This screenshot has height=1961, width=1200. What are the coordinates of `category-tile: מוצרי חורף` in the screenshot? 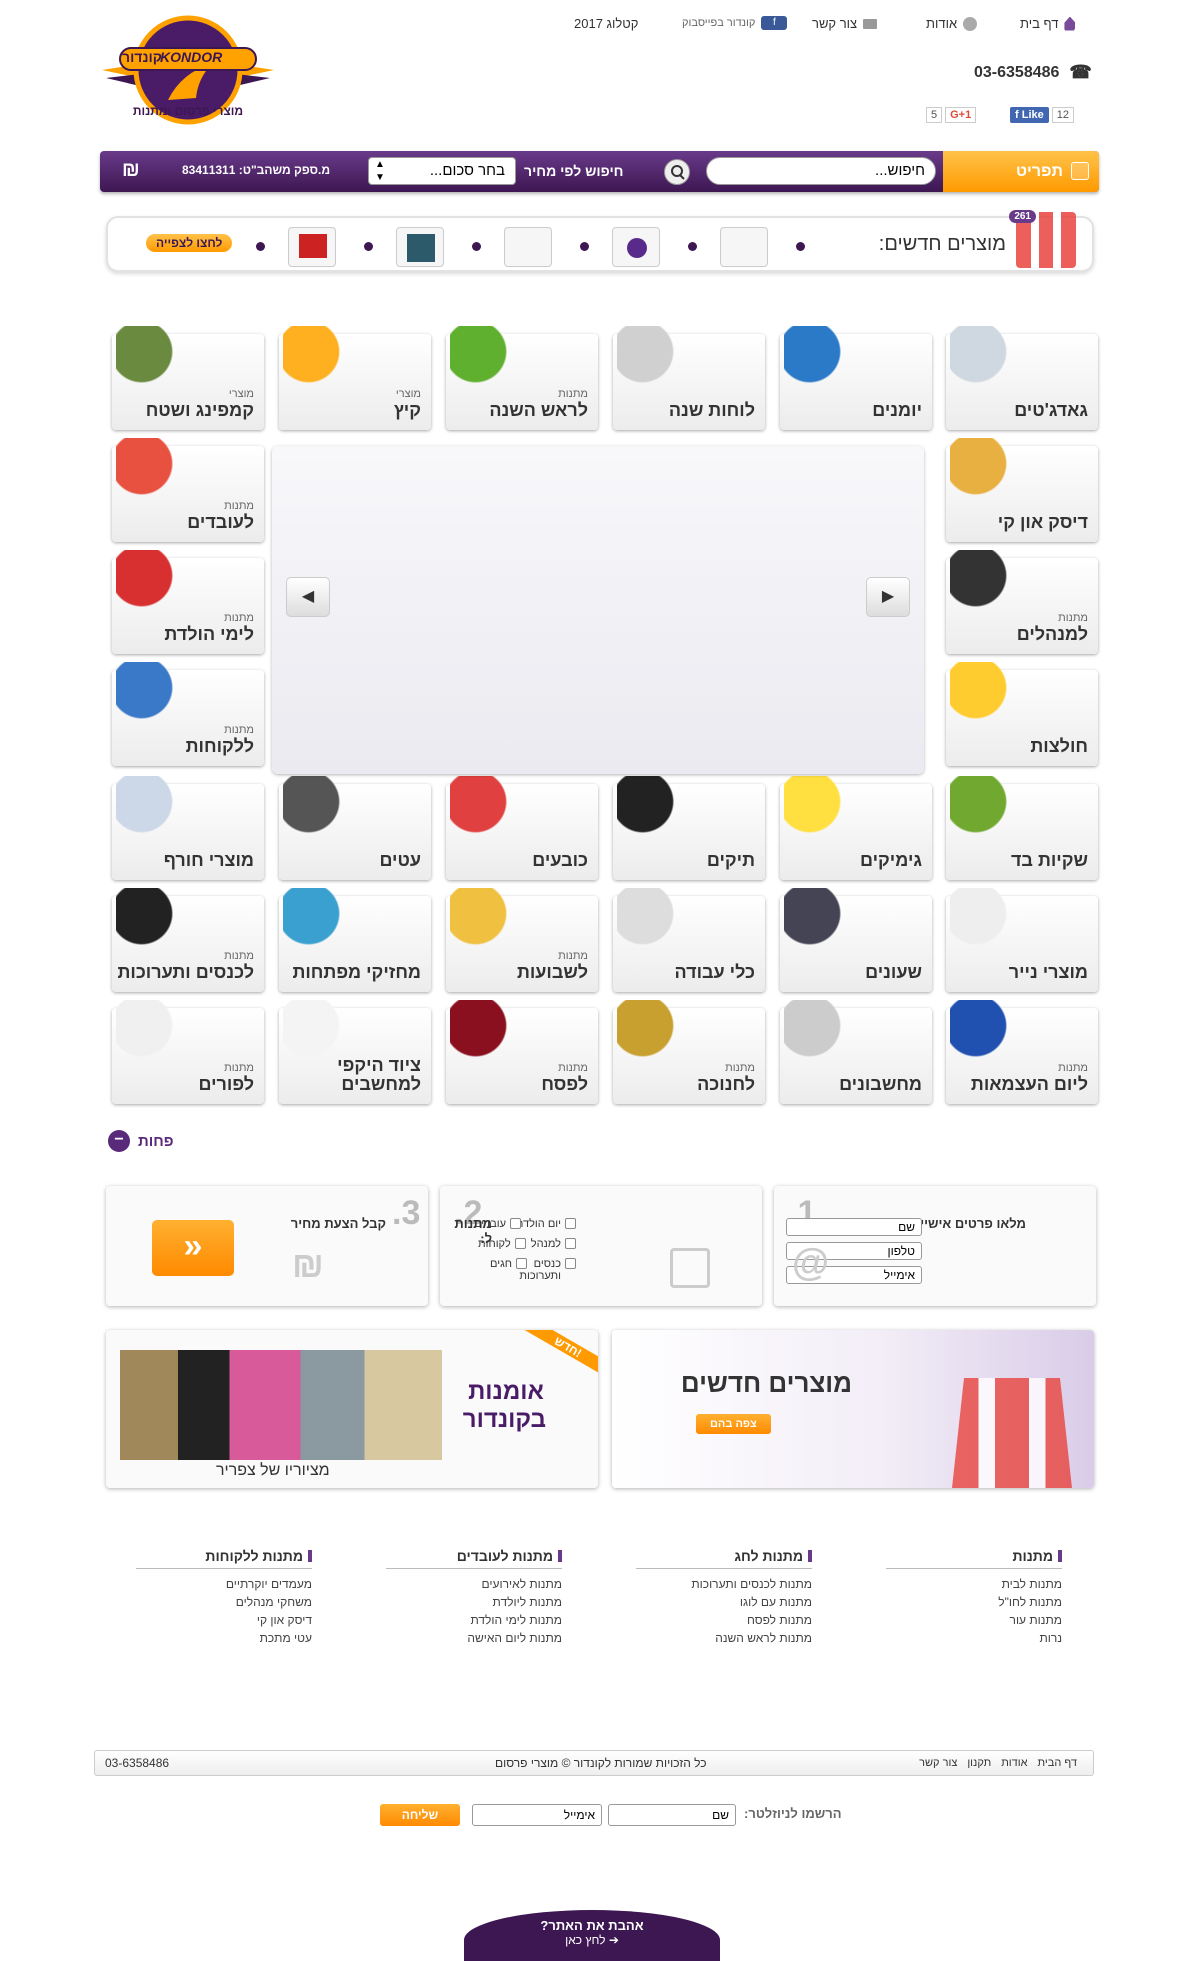 It's located at (188, 828).